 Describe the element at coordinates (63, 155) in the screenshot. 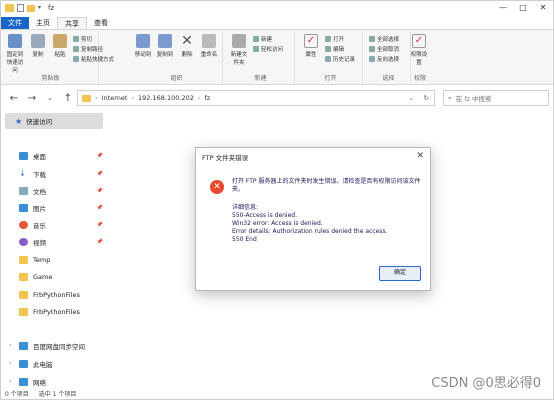

I see `sidebar-item-desktop: 桌面 📌` at that location.